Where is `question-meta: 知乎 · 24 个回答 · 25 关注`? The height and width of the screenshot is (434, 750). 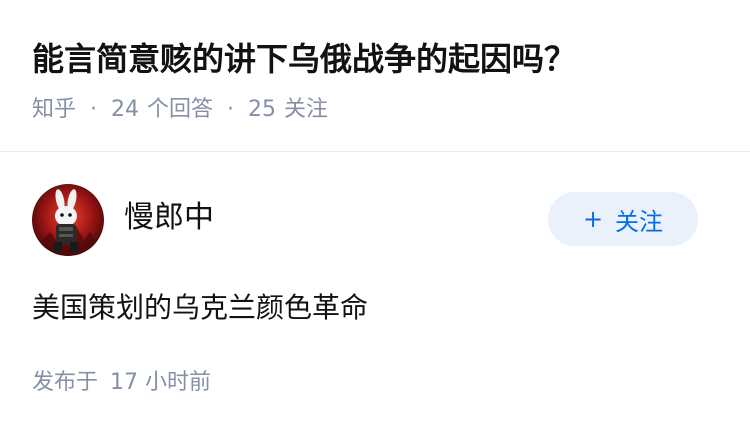
question-meta: 知乎 · 24 个回答 · 25 关注 is located at coordinates (180, 110).